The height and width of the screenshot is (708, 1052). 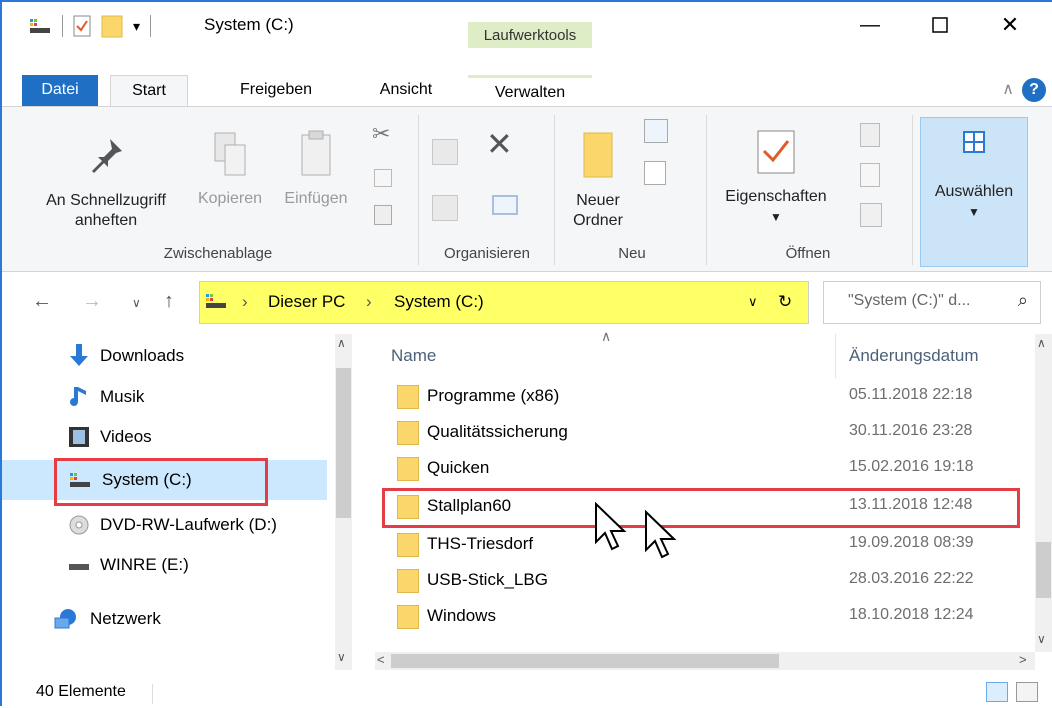 I want to click on horizontal-scrollbar-thumb, so click(x=585, y=661).